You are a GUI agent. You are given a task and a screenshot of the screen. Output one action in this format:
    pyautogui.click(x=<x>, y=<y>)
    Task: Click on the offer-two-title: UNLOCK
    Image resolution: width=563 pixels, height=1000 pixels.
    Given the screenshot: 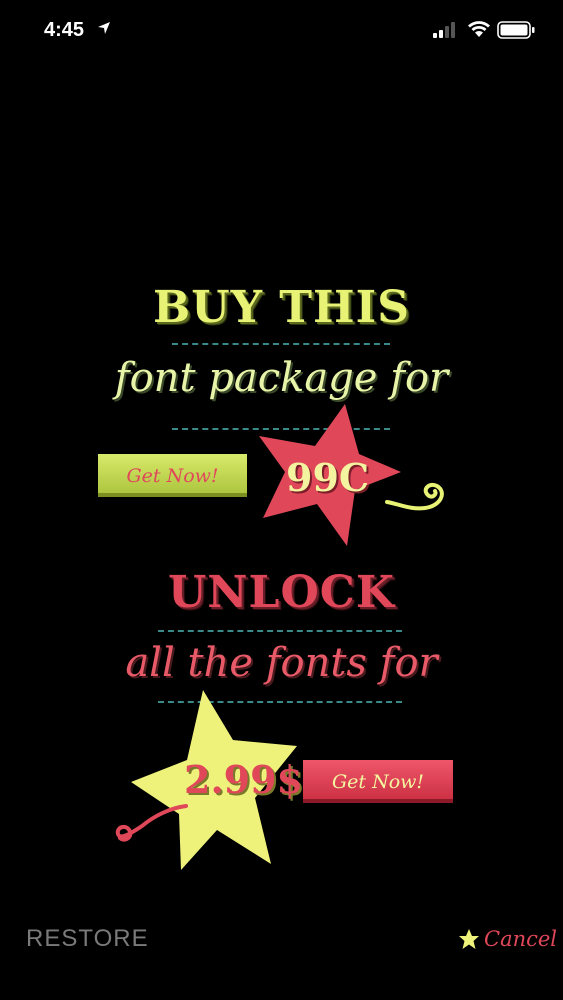 What is the action you would take?
    pyautogui.click(x=281, y=592)
    